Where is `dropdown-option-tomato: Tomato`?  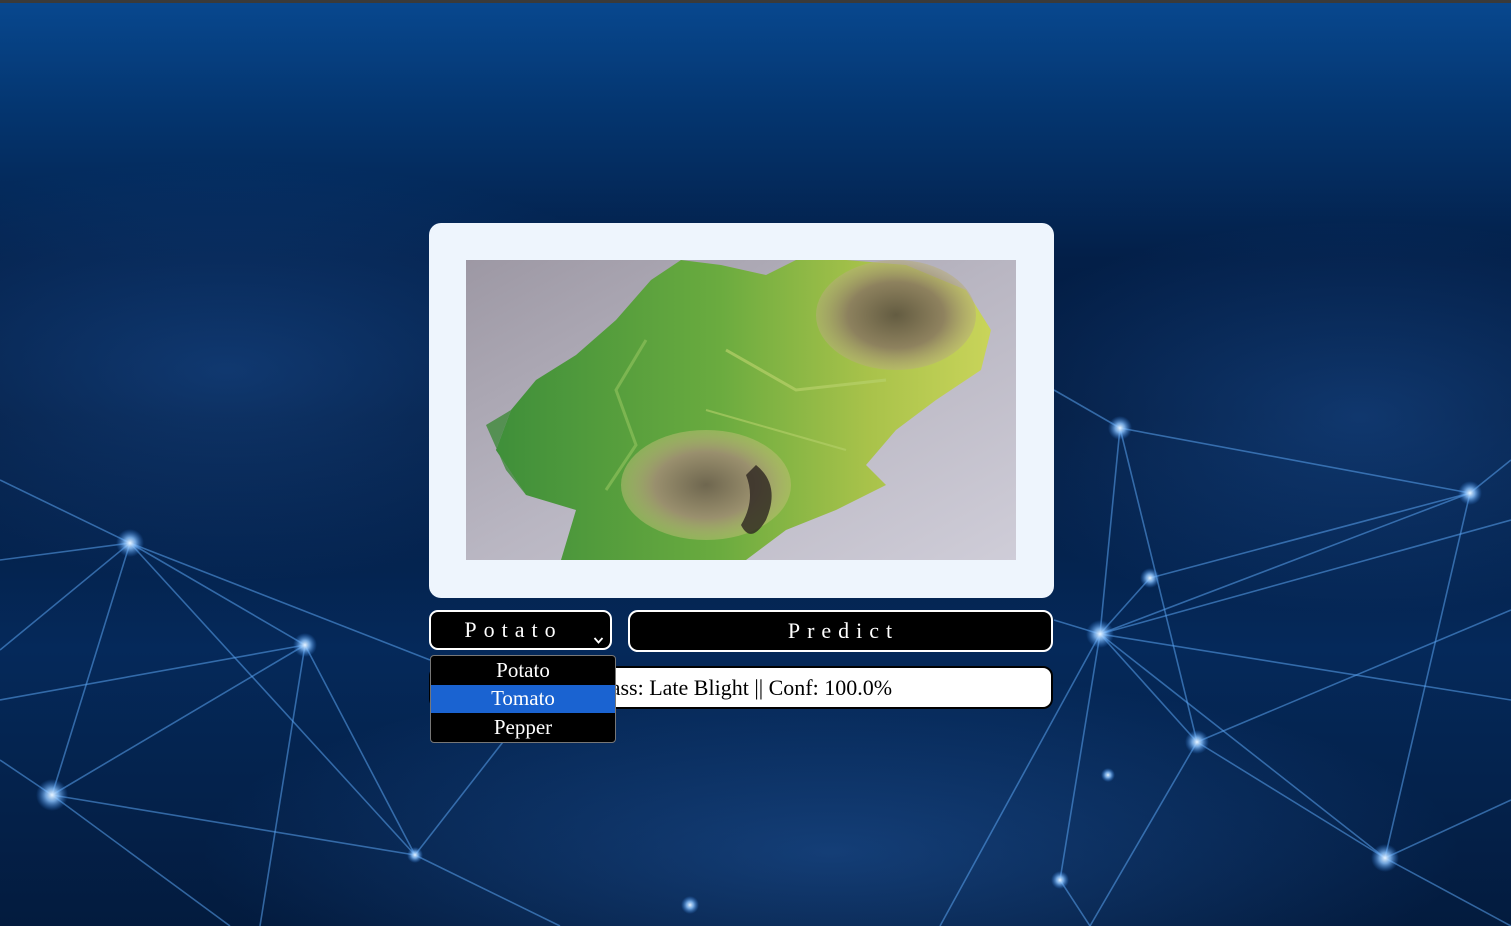
dropdown-option-tomato: Tomato is located at coordinates (523, 698).